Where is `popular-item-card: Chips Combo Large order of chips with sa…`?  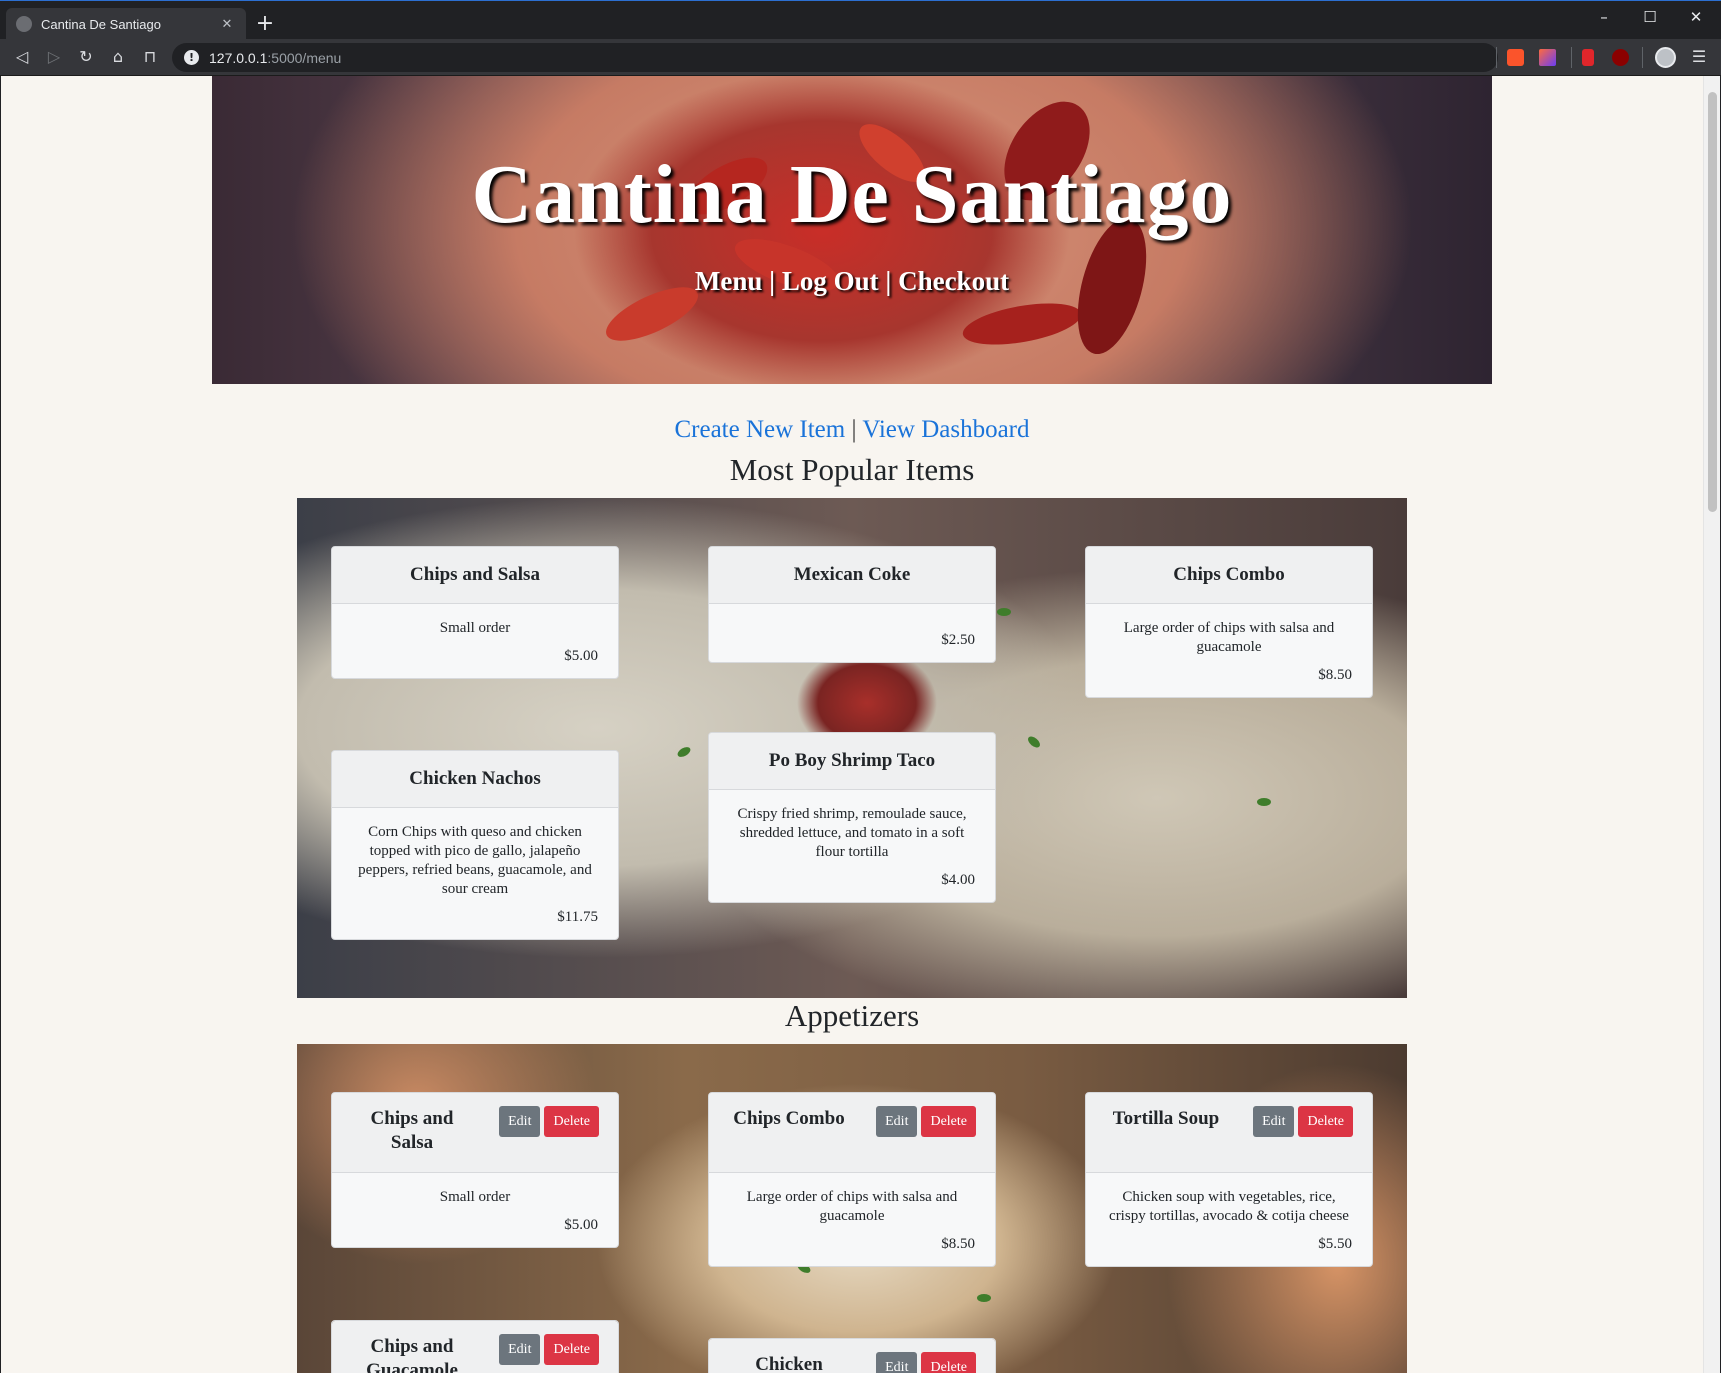 popular-item-card: Chips Combo Large order of chips with sa… is located at coordinates (1229, 622).